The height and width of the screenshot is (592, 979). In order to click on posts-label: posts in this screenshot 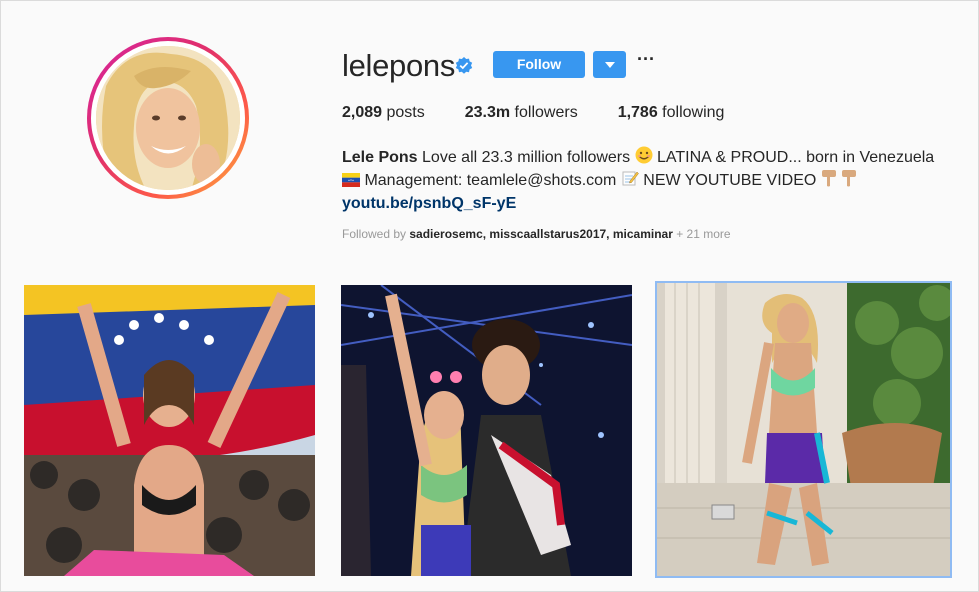, I will do `click(403, 112)`.